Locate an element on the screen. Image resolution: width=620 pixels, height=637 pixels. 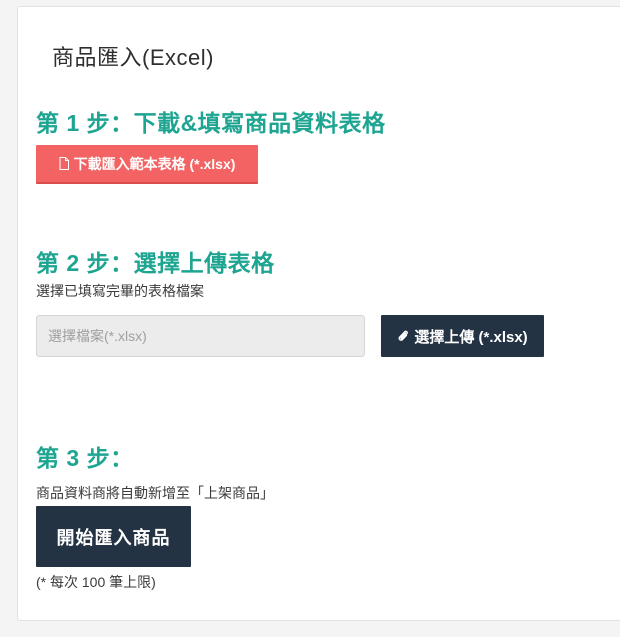
download-template-label: 下載匯入範本表格 (*.xlsx) is located at coordinates (154, 163).